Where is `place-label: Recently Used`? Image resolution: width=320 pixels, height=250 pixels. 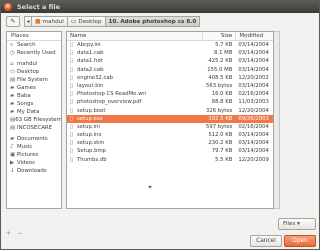 place-label: Recently Used is located at coordinates (36, 53).